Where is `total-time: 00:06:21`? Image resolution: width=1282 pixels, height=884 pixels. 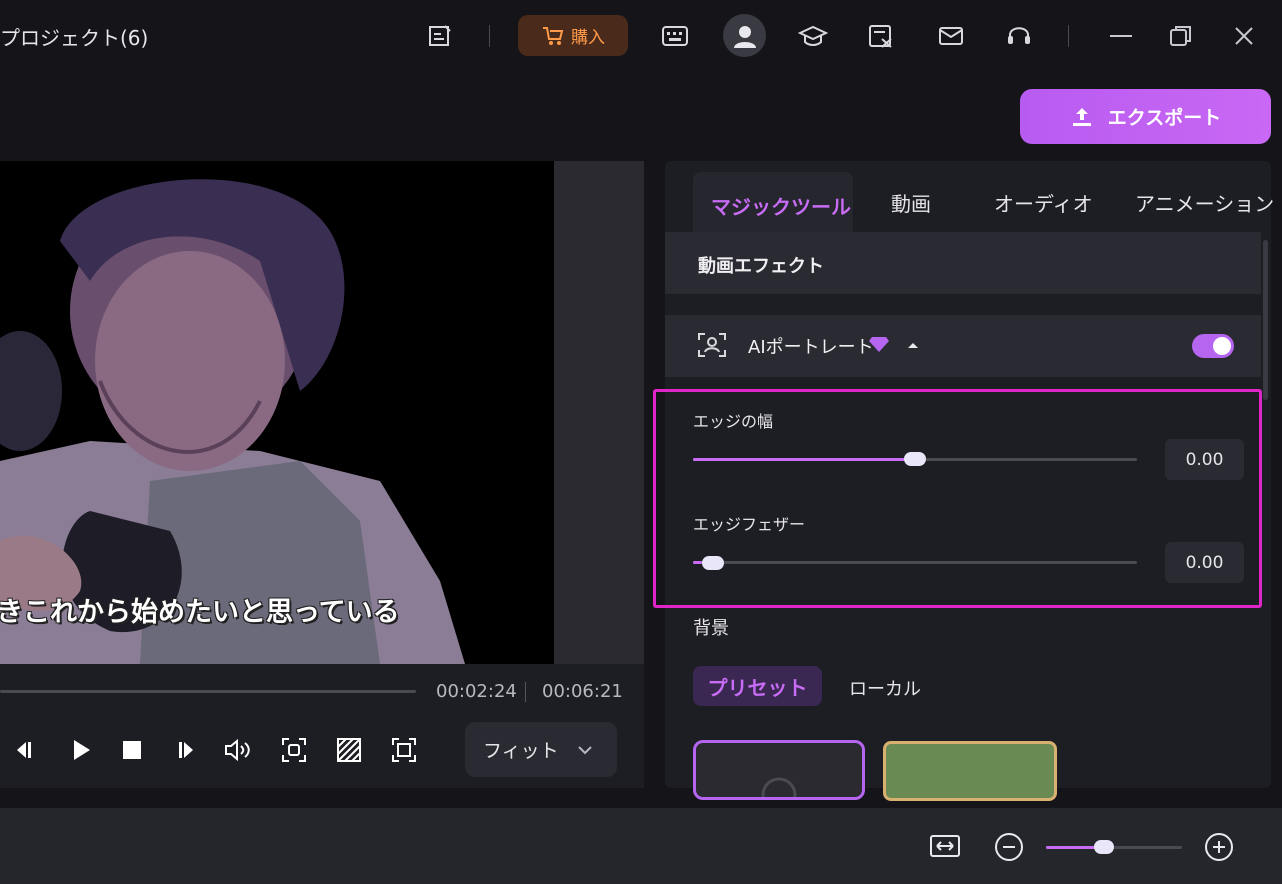
total-time: 00:06:21 is located at coordinates (582, 691).